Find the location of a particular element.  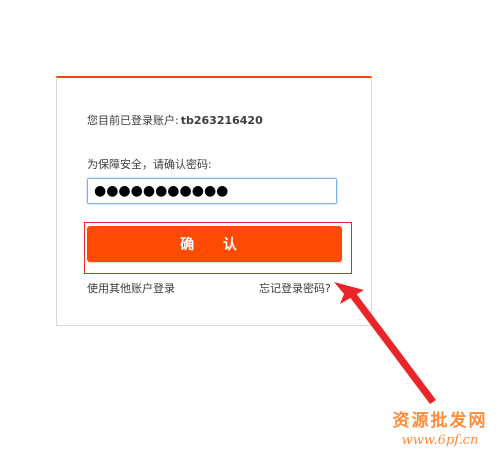

annotation-arrow is located at coordinates (385, 343).